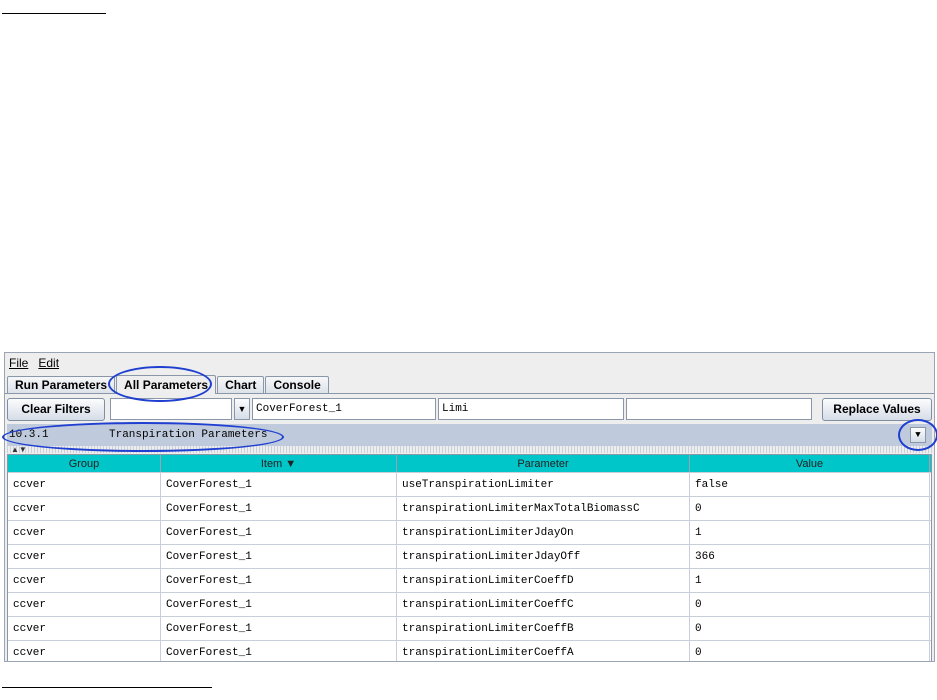 This screenshot has width=937, height=700. What do you see at coordinates (719, 409) in the screenshot?
I see `value-filter-field` at bounding box center [719, 409].